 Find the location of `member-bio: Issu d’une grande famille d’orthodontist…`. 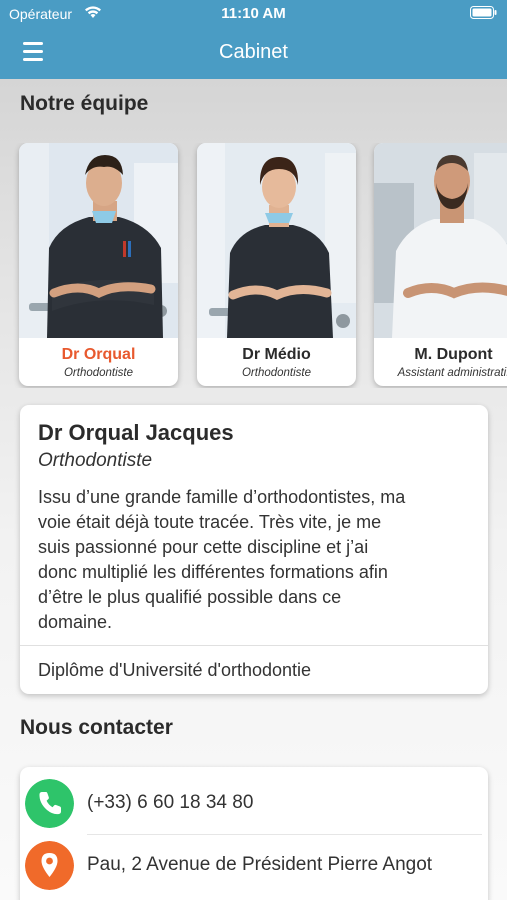

member-bio: Issu d’une grande famille d’orthodontist… is located at coordinates (258, 560).